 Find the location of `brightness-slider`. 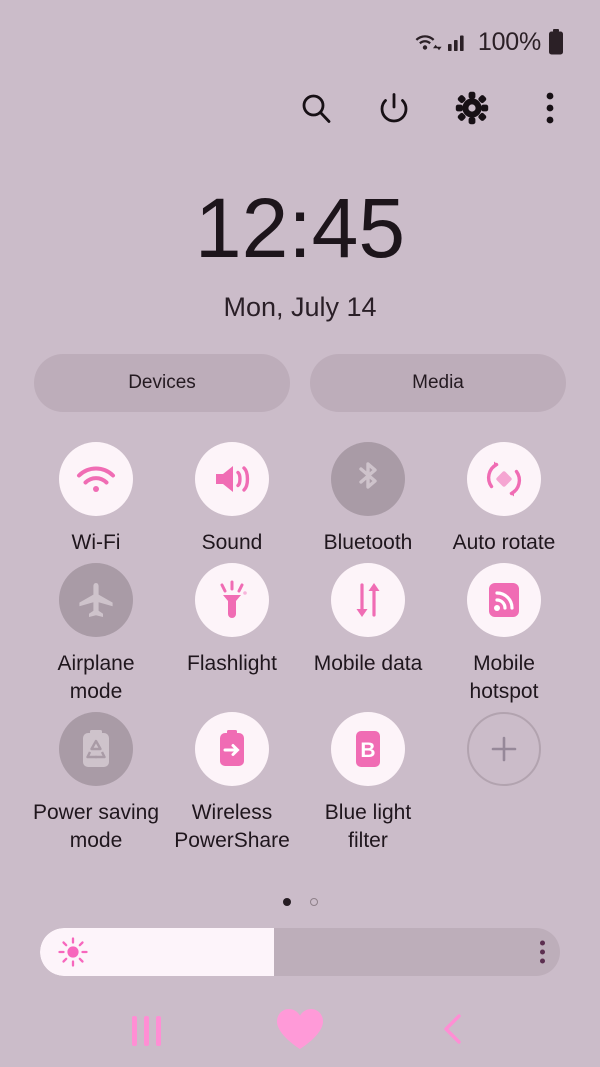

brightness-slider is located at coordinates (300, 952).